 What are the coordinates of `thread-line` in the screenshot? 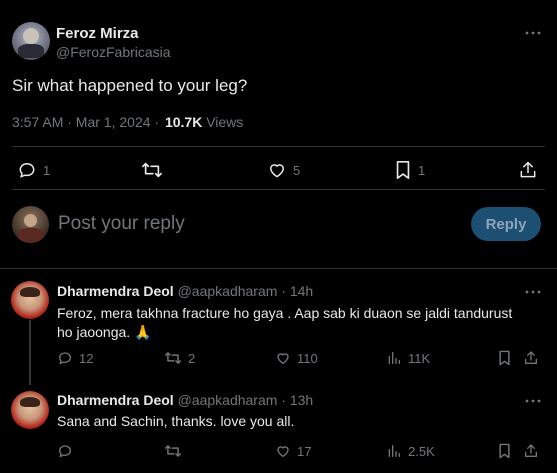 It's located at (30, 352).